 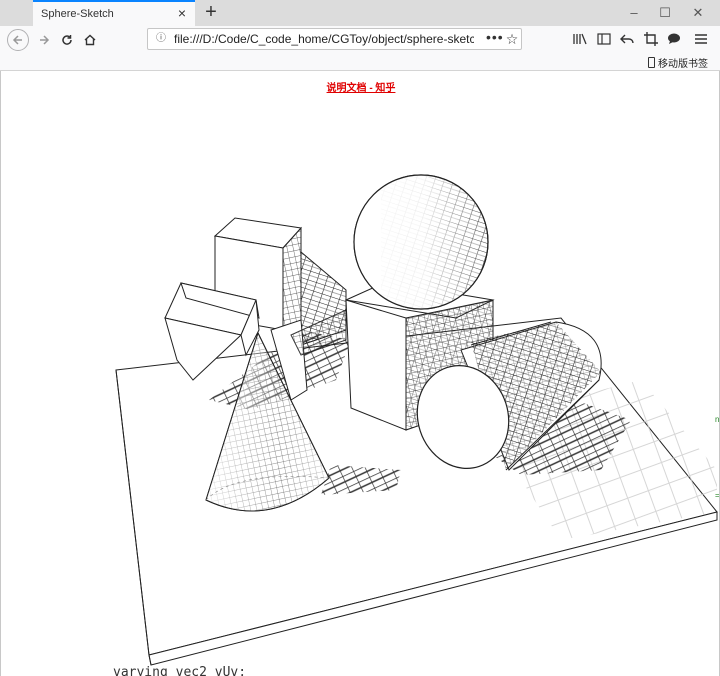 What do you see at coordinates (495, 37) in the screenshot?
I see `page-actions-icon: •••` at bounding box center [495, 37].